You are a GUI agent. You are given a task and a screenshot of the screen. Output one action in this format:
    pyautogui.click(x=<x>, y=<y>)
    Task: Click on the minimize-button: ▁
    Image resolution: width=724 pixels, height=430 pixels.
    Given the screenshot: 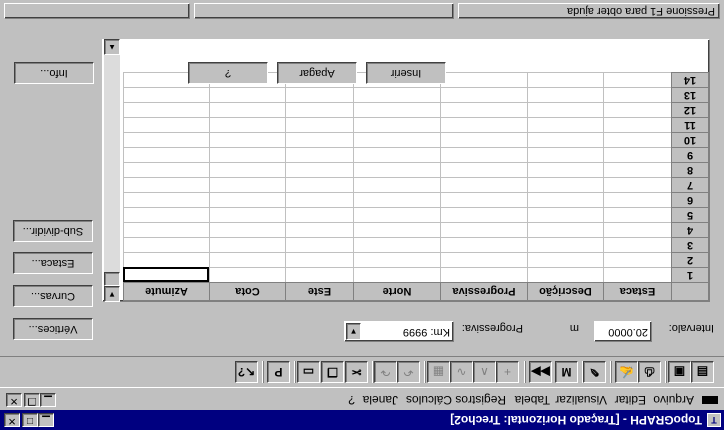 What is the action you would take?
    pyautogui.click(x=46, y=420)
    